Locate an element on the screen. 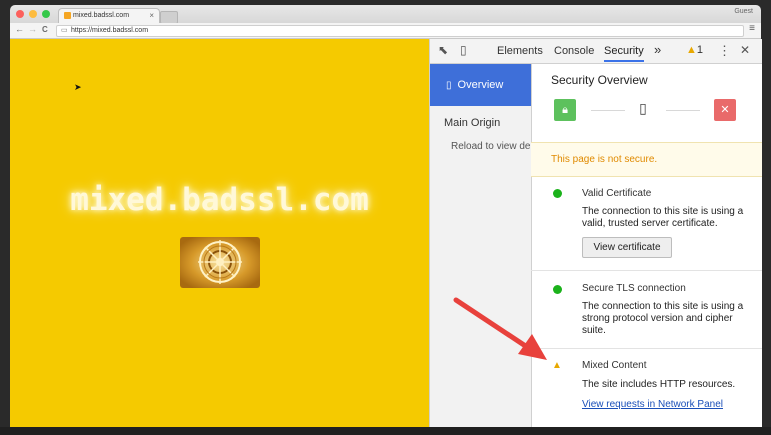  sidebar-overview-label: Overview is located at coordinates (480, 85).